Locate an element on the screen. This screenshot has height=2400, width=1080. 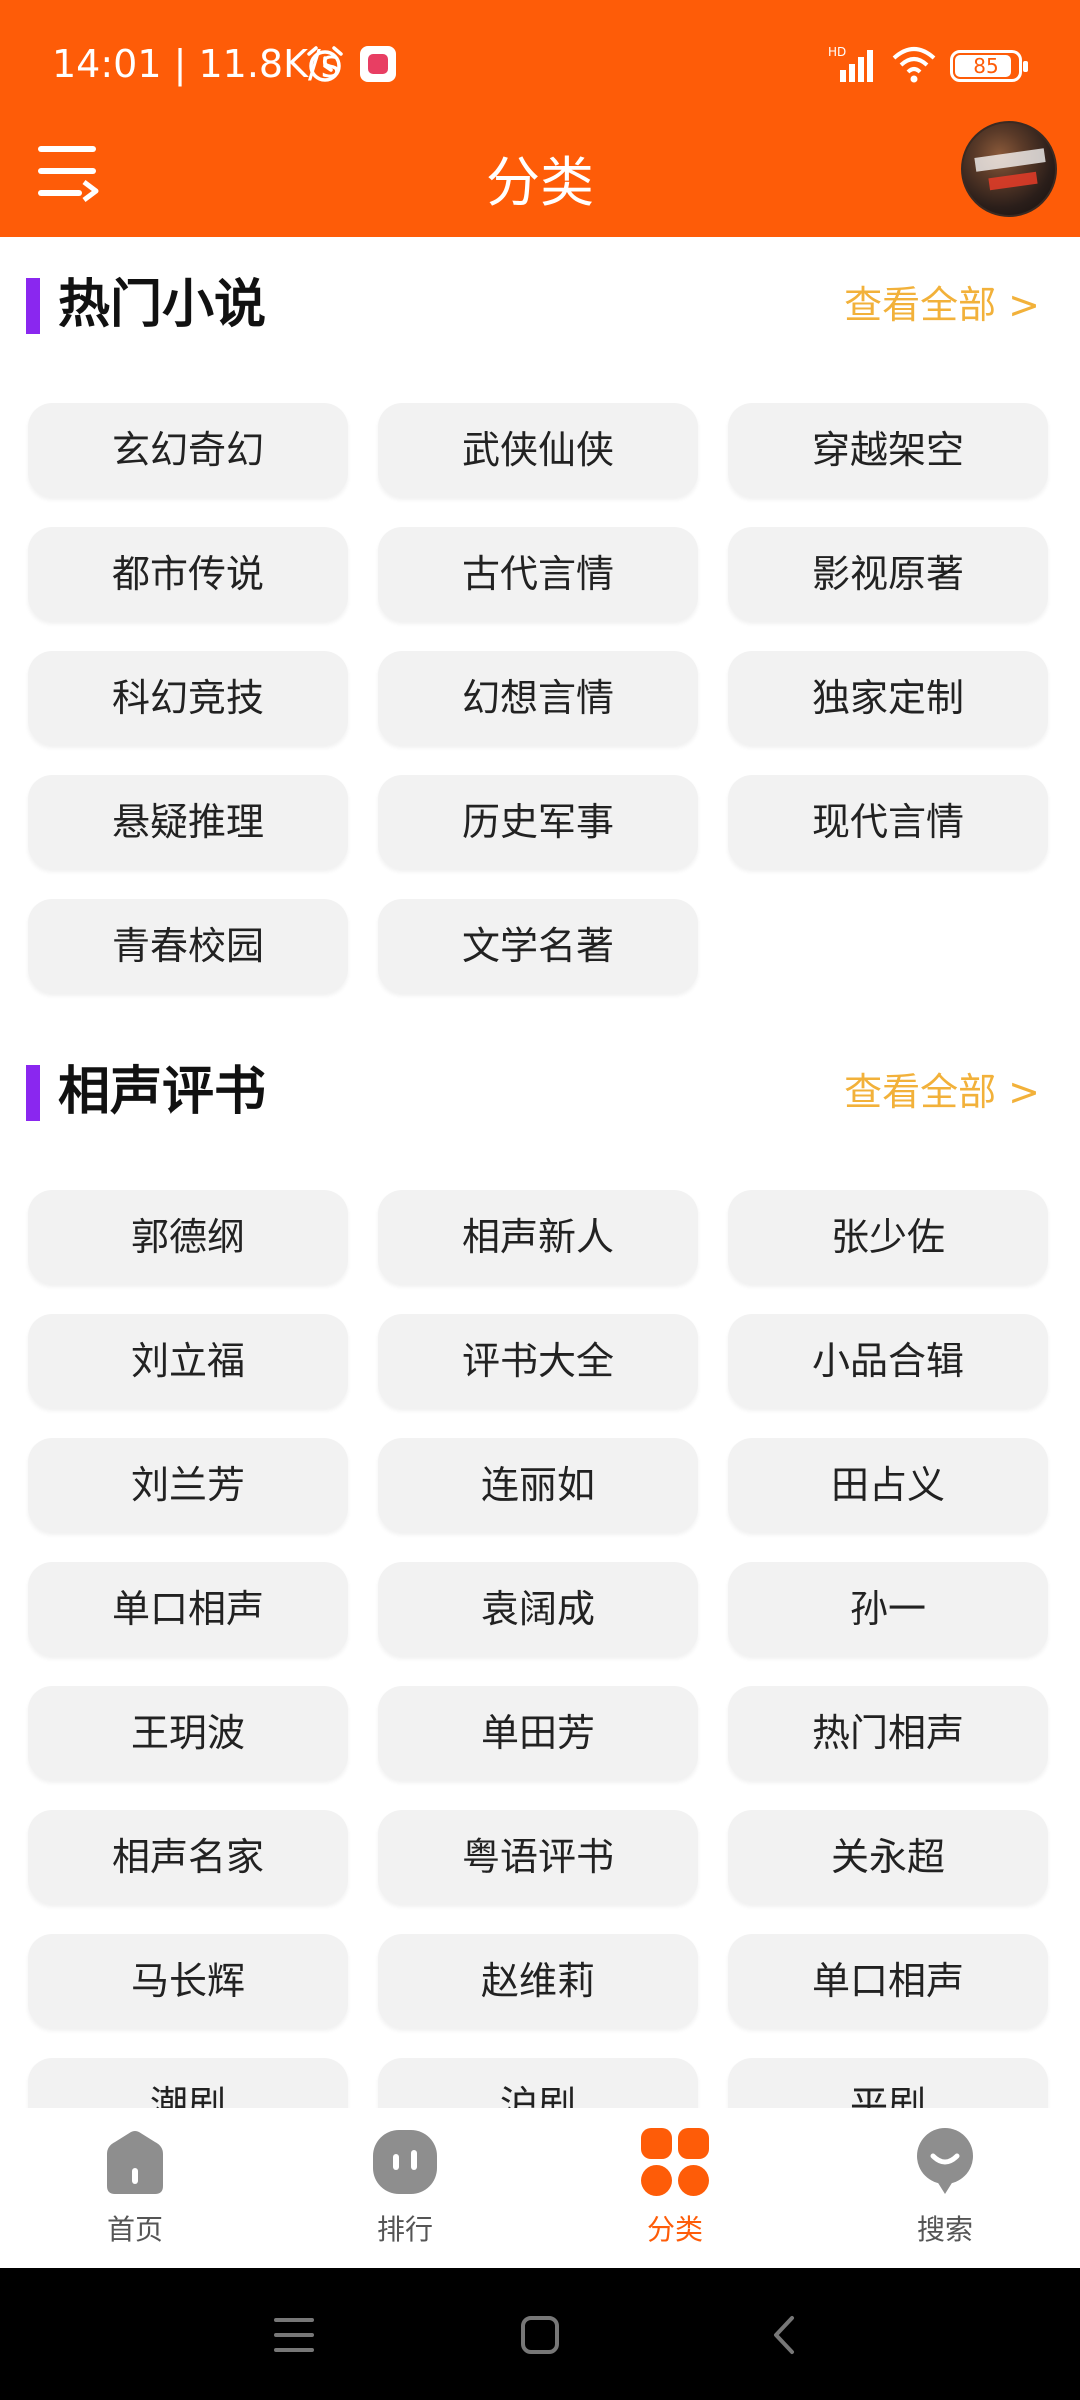
category-chip: 评书大全 is located at coordinates (538, 1361).